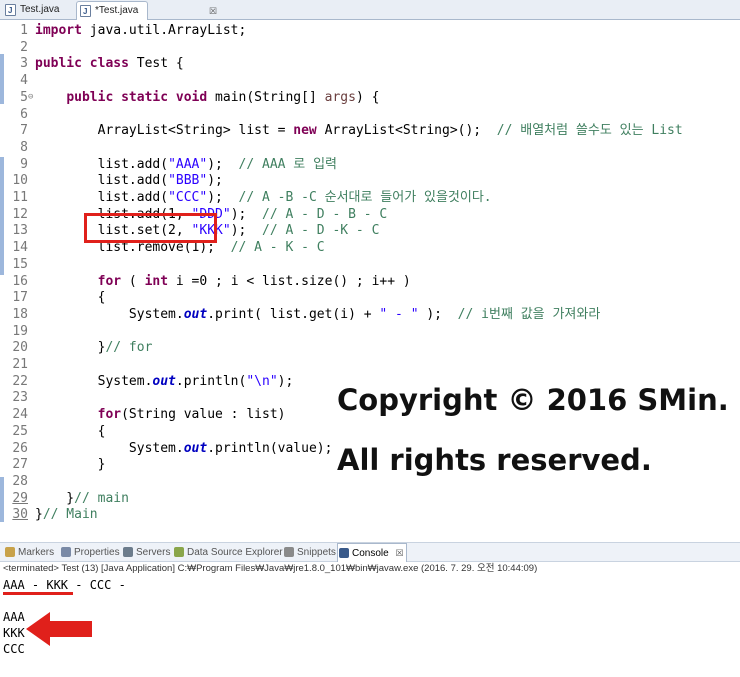 The width and height of the screenshot is (740, 677). I want to click on properties-icon, so click(66, 552).